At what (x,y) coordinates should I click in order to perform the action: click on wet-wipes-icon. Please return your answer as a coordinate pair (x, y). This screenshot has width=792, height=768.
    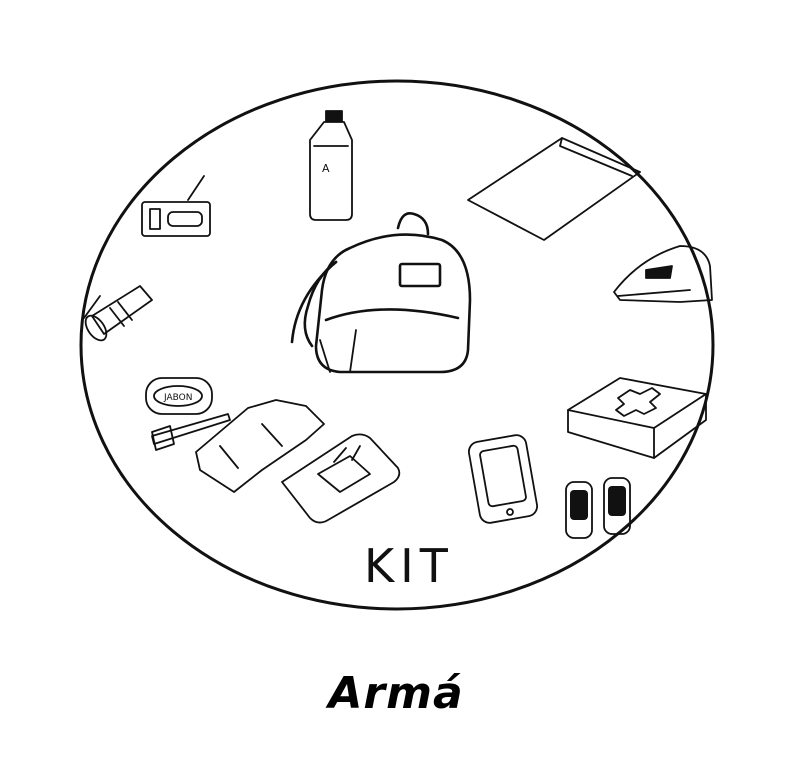
    Looking at the image, I should click on (341, 478).